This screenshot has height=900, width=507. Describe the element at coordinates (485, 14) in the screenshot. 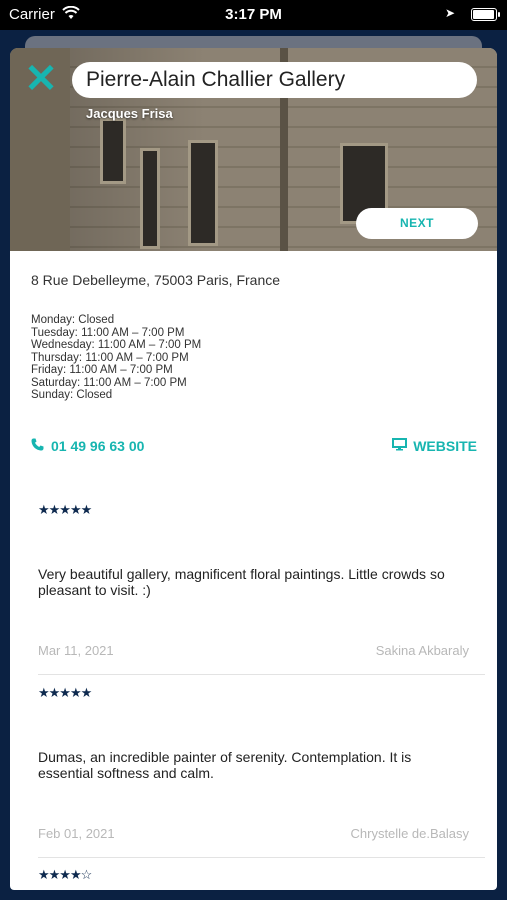

I see `battery-icon` at that location.